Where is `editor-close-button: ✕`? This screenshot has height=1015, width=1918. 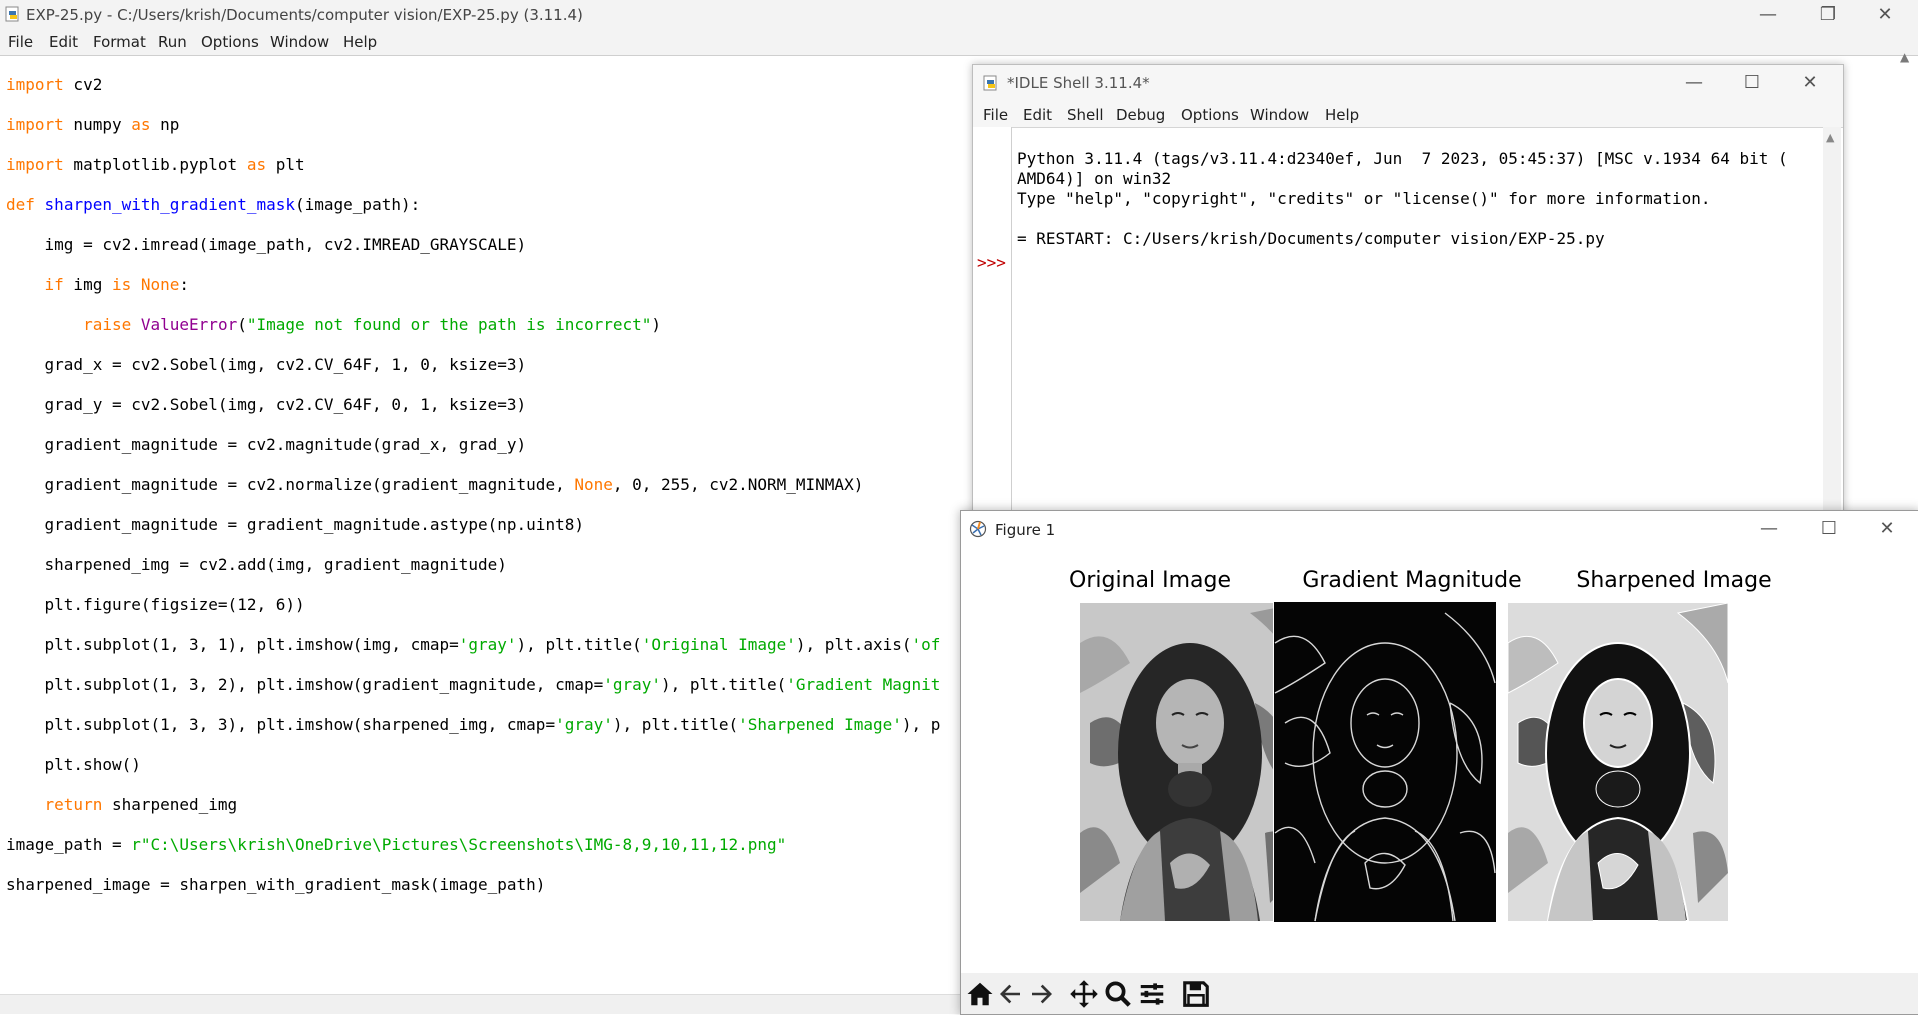
editor-close-button: ✕ is located at coordinates (1885, 14).